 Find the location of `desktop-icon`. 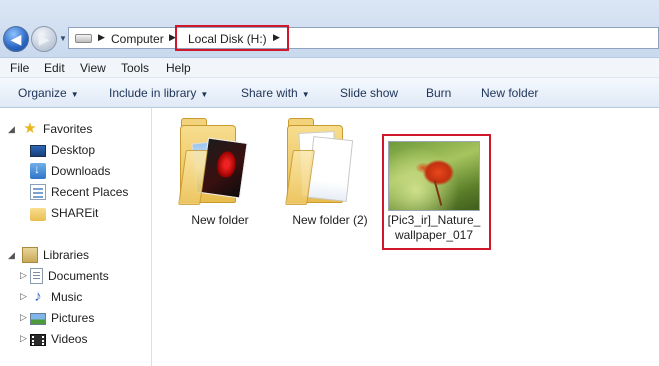

desktop-icon is located at coordinates (38, 151).